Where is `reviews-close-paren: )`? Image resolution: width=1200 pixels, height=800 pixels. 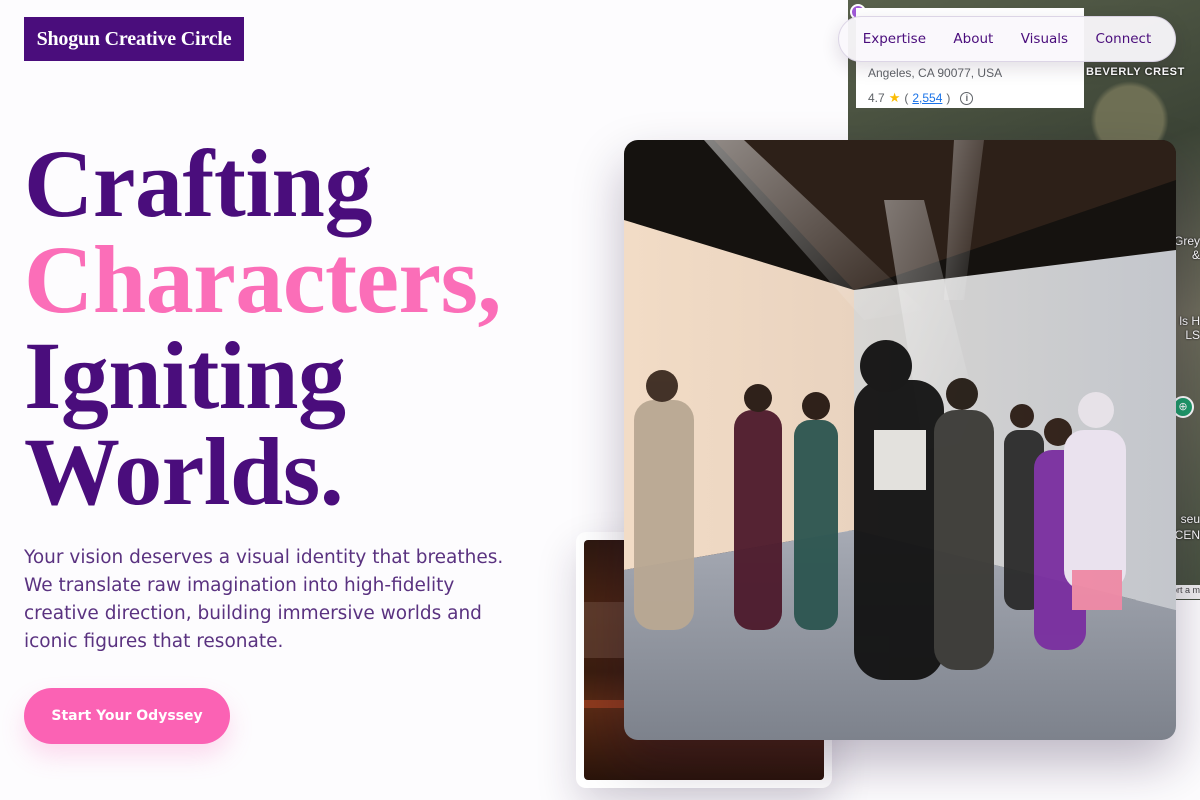 reviews-close-paren: ) is located at coordinates (948, 98).